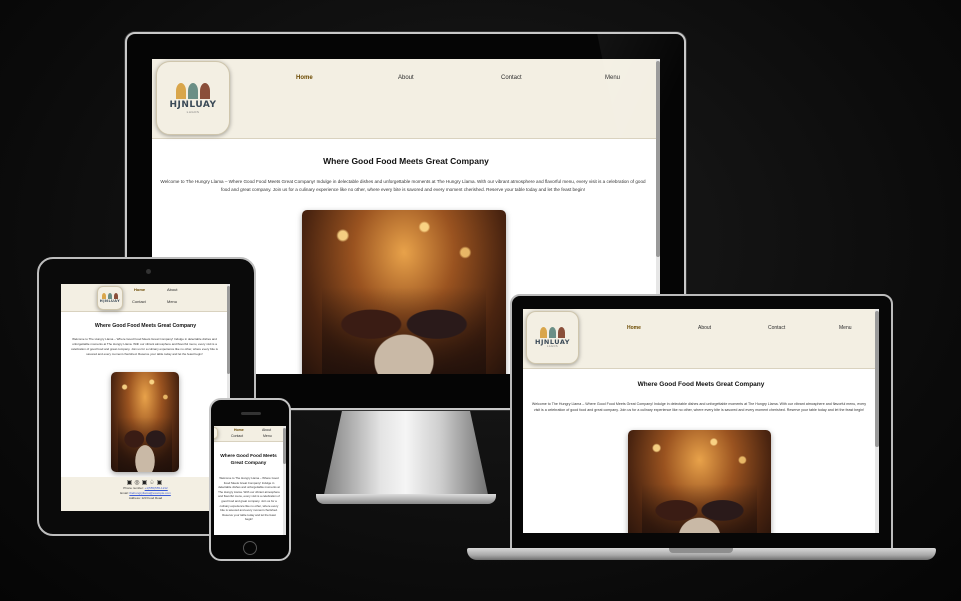  I want to click on tablet-logo-arches-icon, so click(110, 295).